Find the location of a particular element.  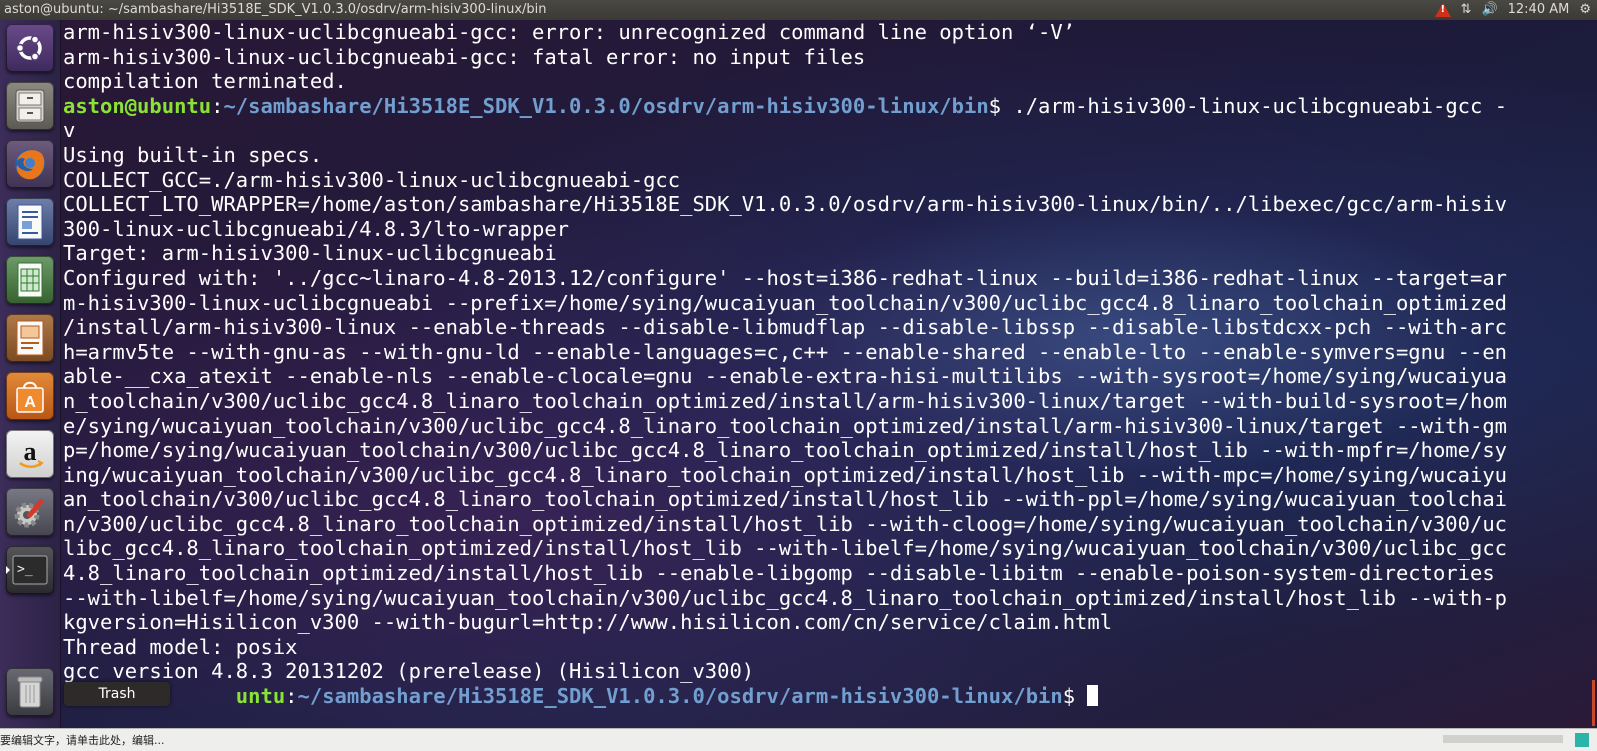

document-icon is located at coordinates (30, 222).